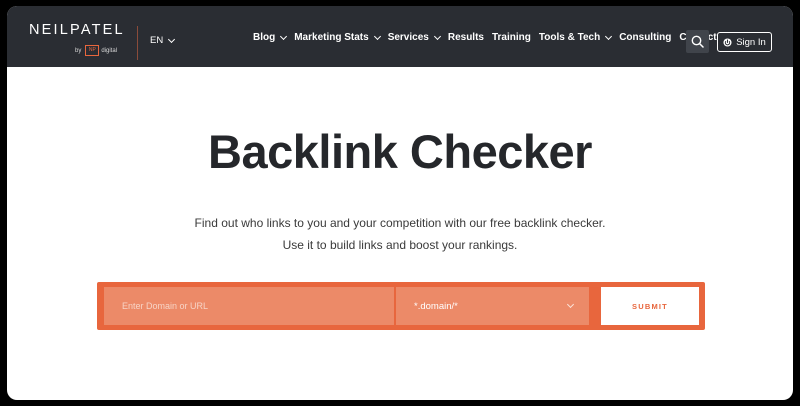  I want to click on neilpatel-logo: NEILPATEL by NP digital, so click(79, 38).